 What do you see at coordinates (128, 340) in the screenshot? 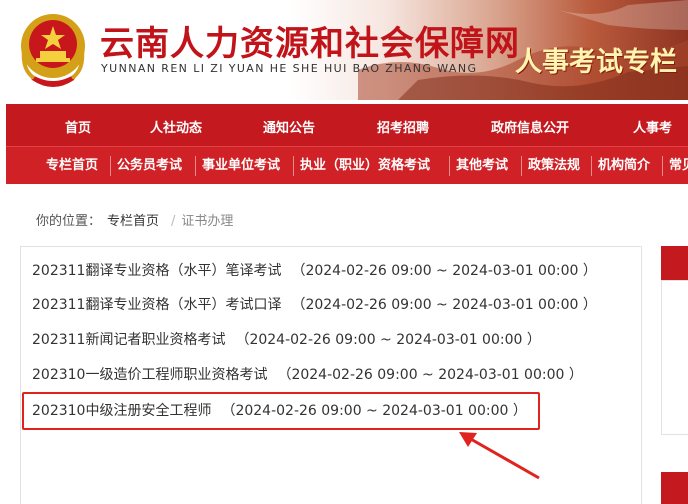
I see `list-item-title: 202311新闻记者职业资格考试` at bounding box center [128, 340].